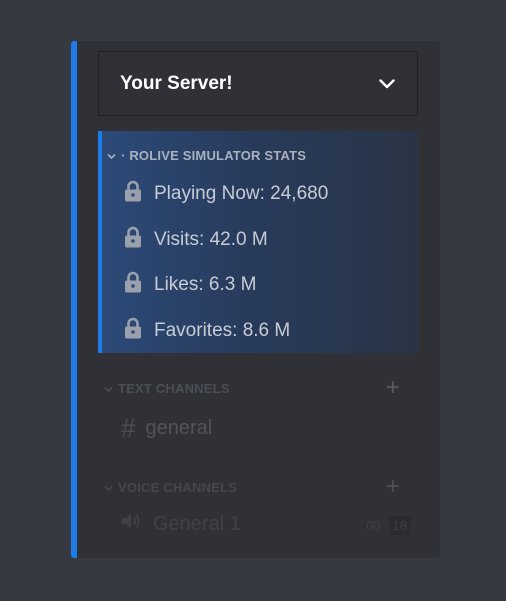 This screenshot has width=506, height=601. I want to click on stats-category-header: · ROLIVE SIMULATOR STATS, so click(206, 155).